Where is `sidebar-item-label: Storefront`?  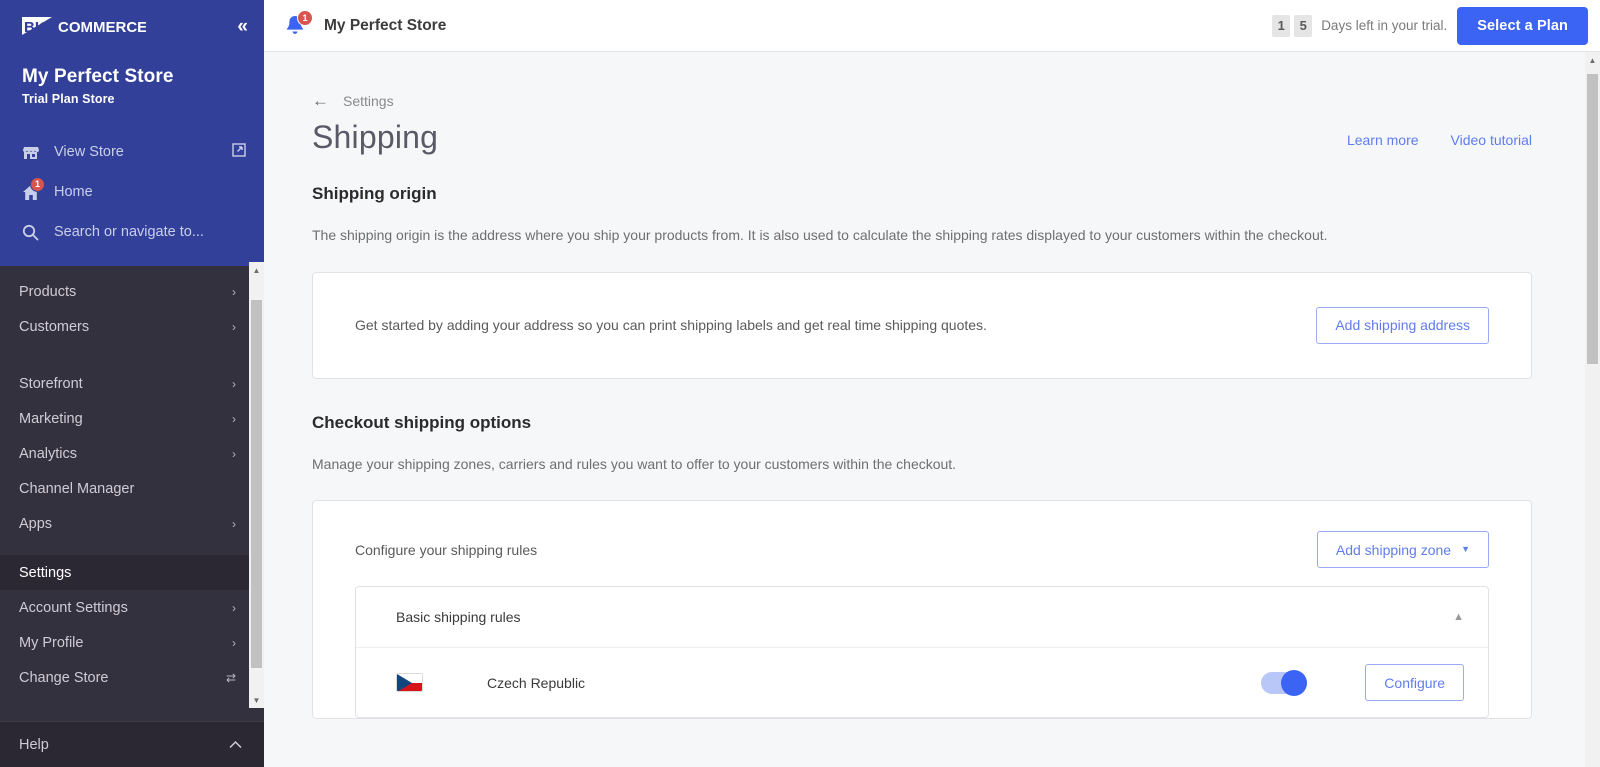 sidebar-item-label: Storefront is located at coordinates (51, 383).